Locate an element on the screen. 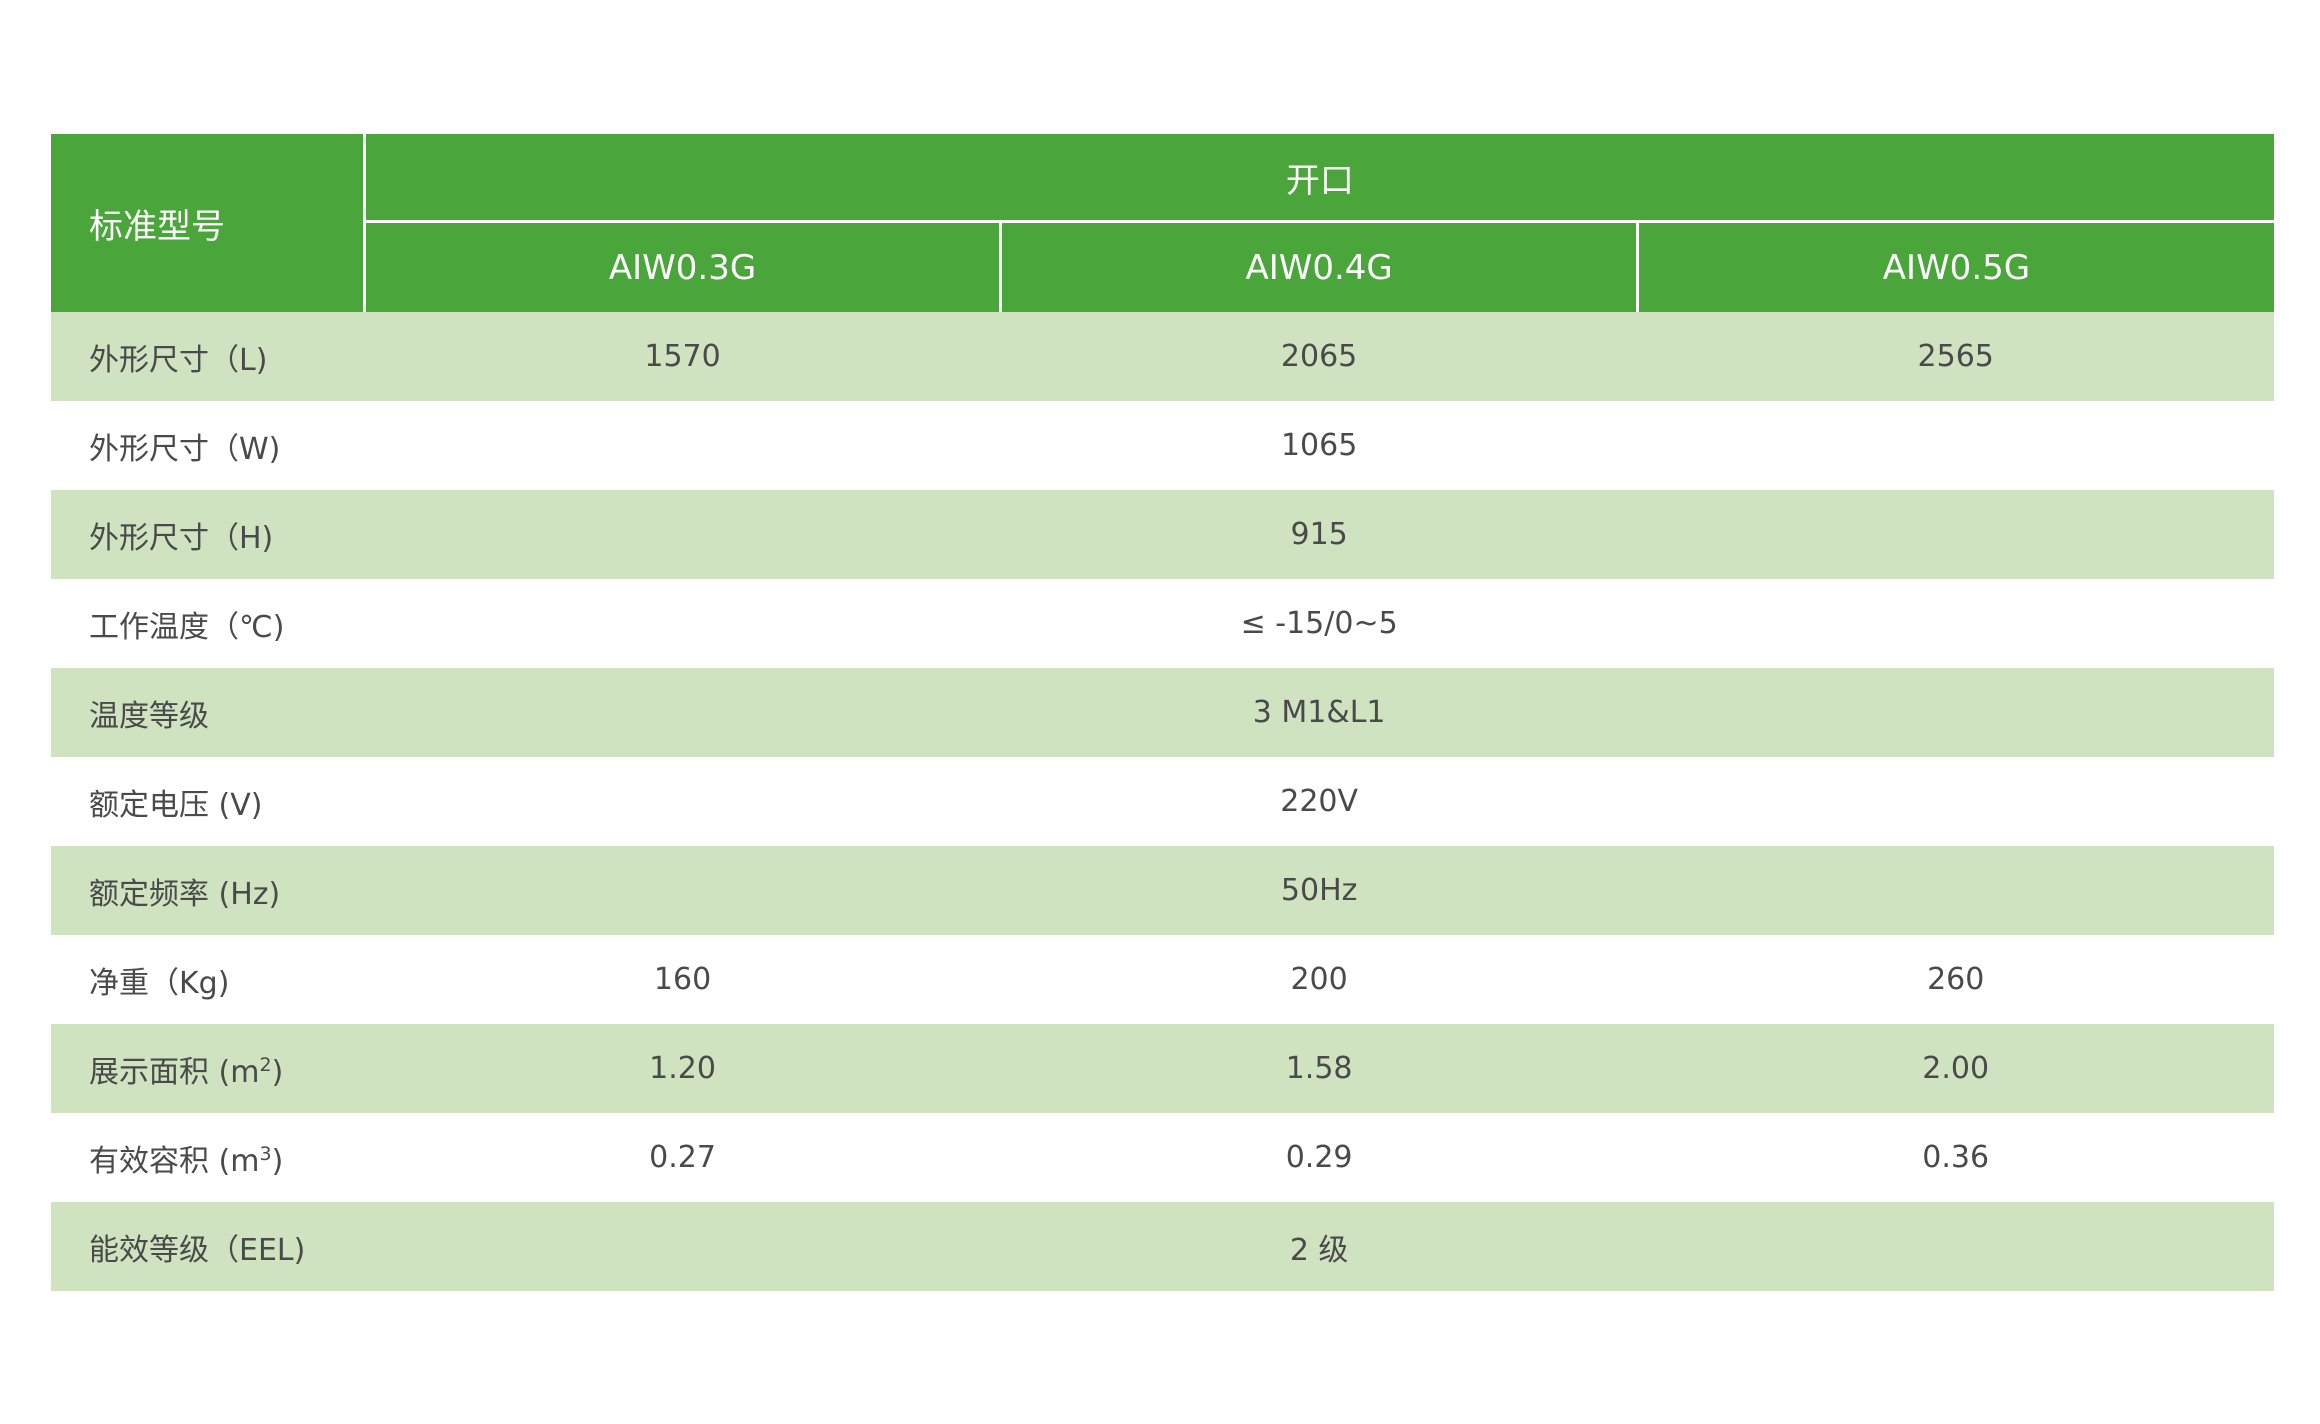 The image size is (2320, 1424). cell-value: 1.20 is located at coordinates (682, 1068).